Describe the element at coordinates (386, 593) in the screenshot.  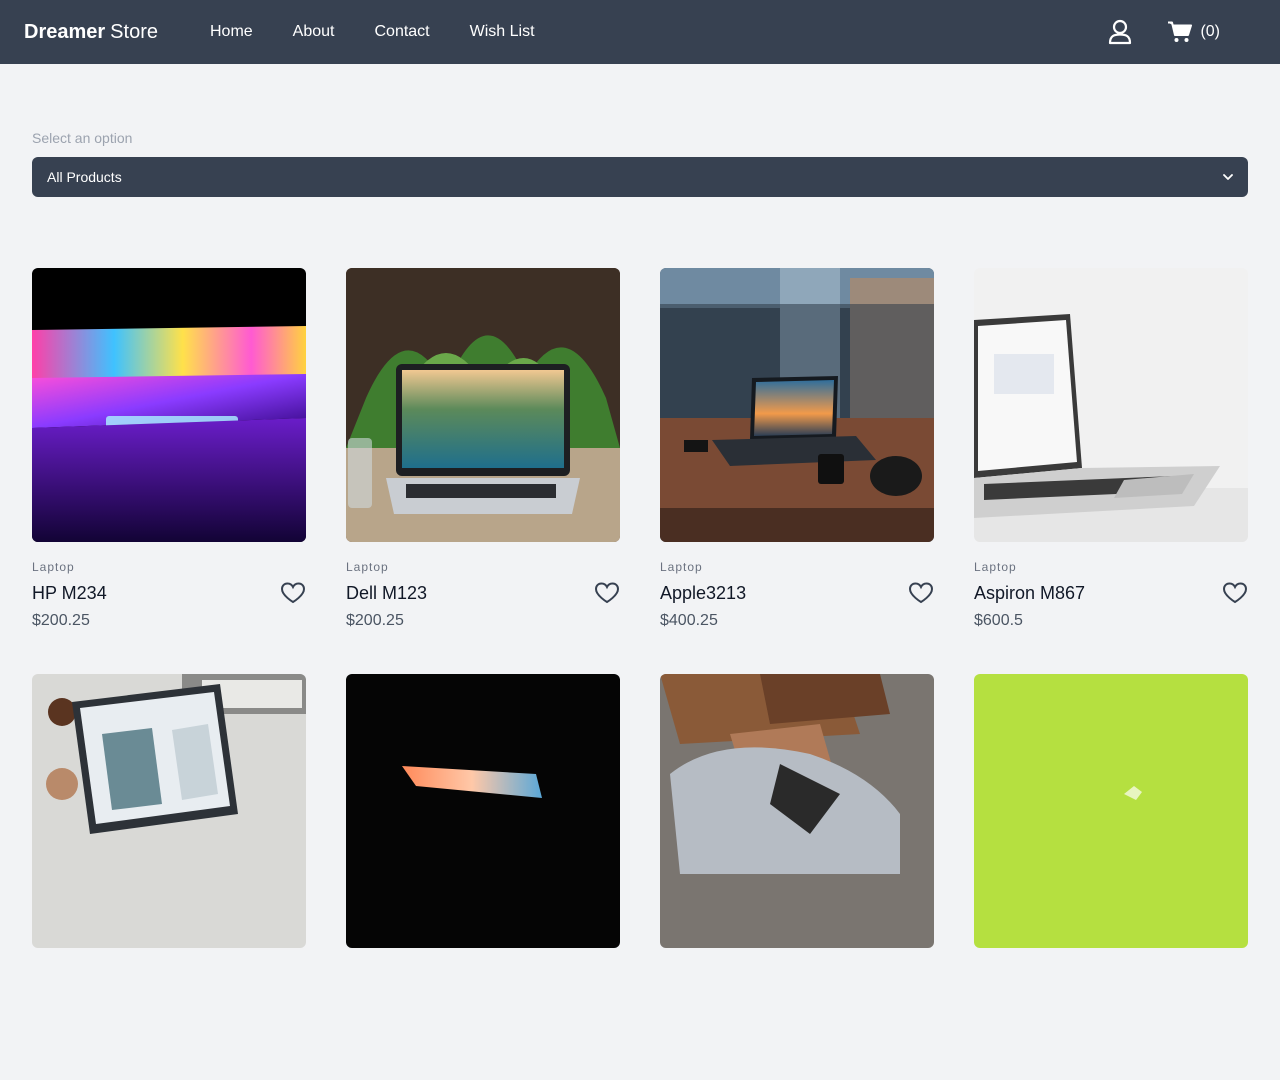
I see `product-title: Dell M123` at that location.